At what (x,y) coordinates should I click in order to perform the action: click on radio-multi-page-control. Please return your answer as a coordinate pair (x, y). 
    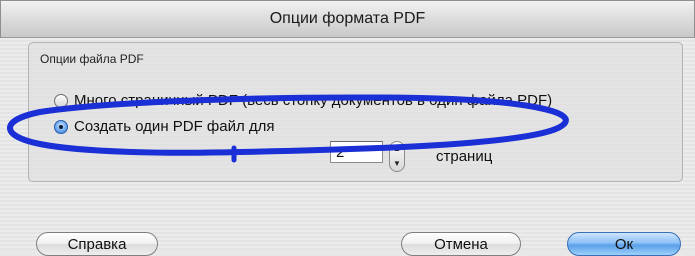
    Looking at the image, I should click on (61, 100).